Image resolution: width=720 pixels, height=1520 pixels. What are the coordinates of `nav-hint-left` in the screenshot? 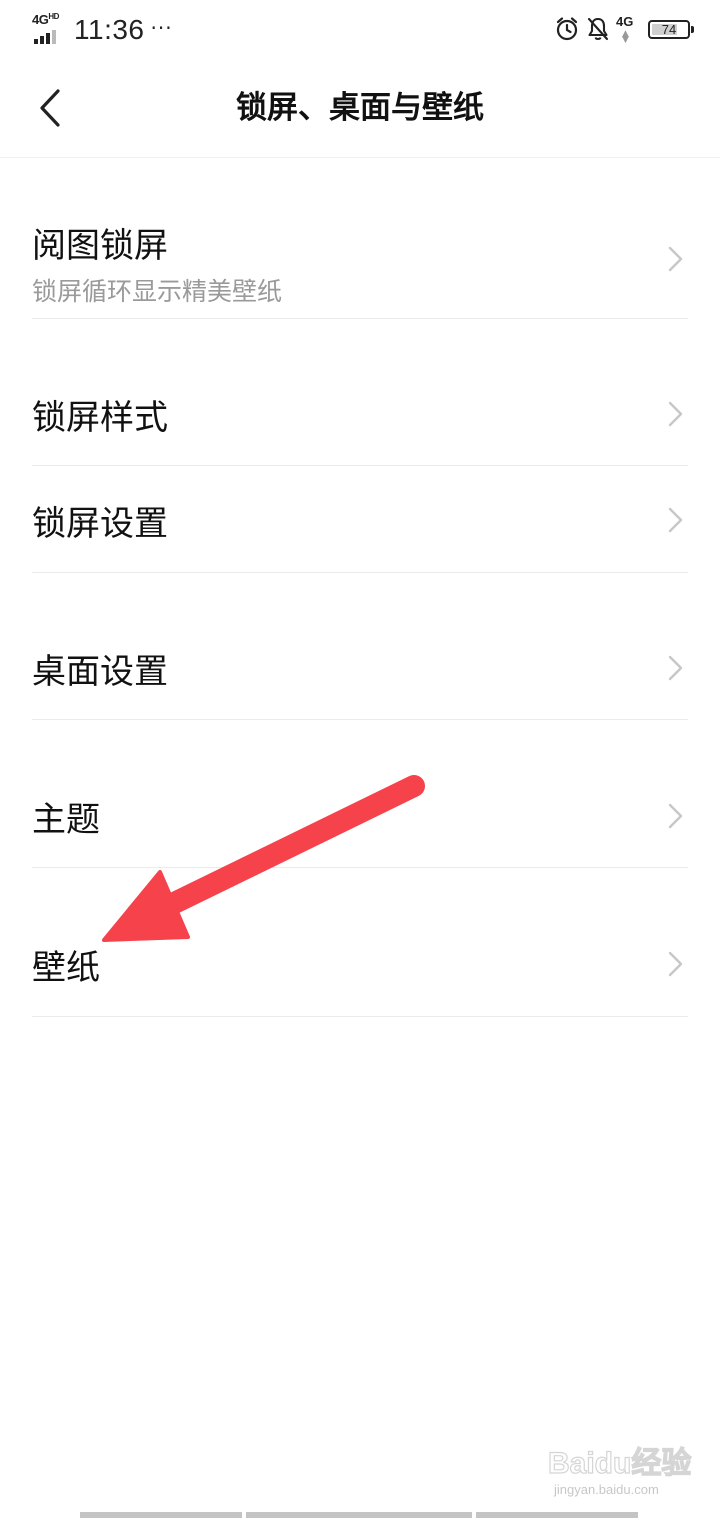 It's located at (161, 1515).